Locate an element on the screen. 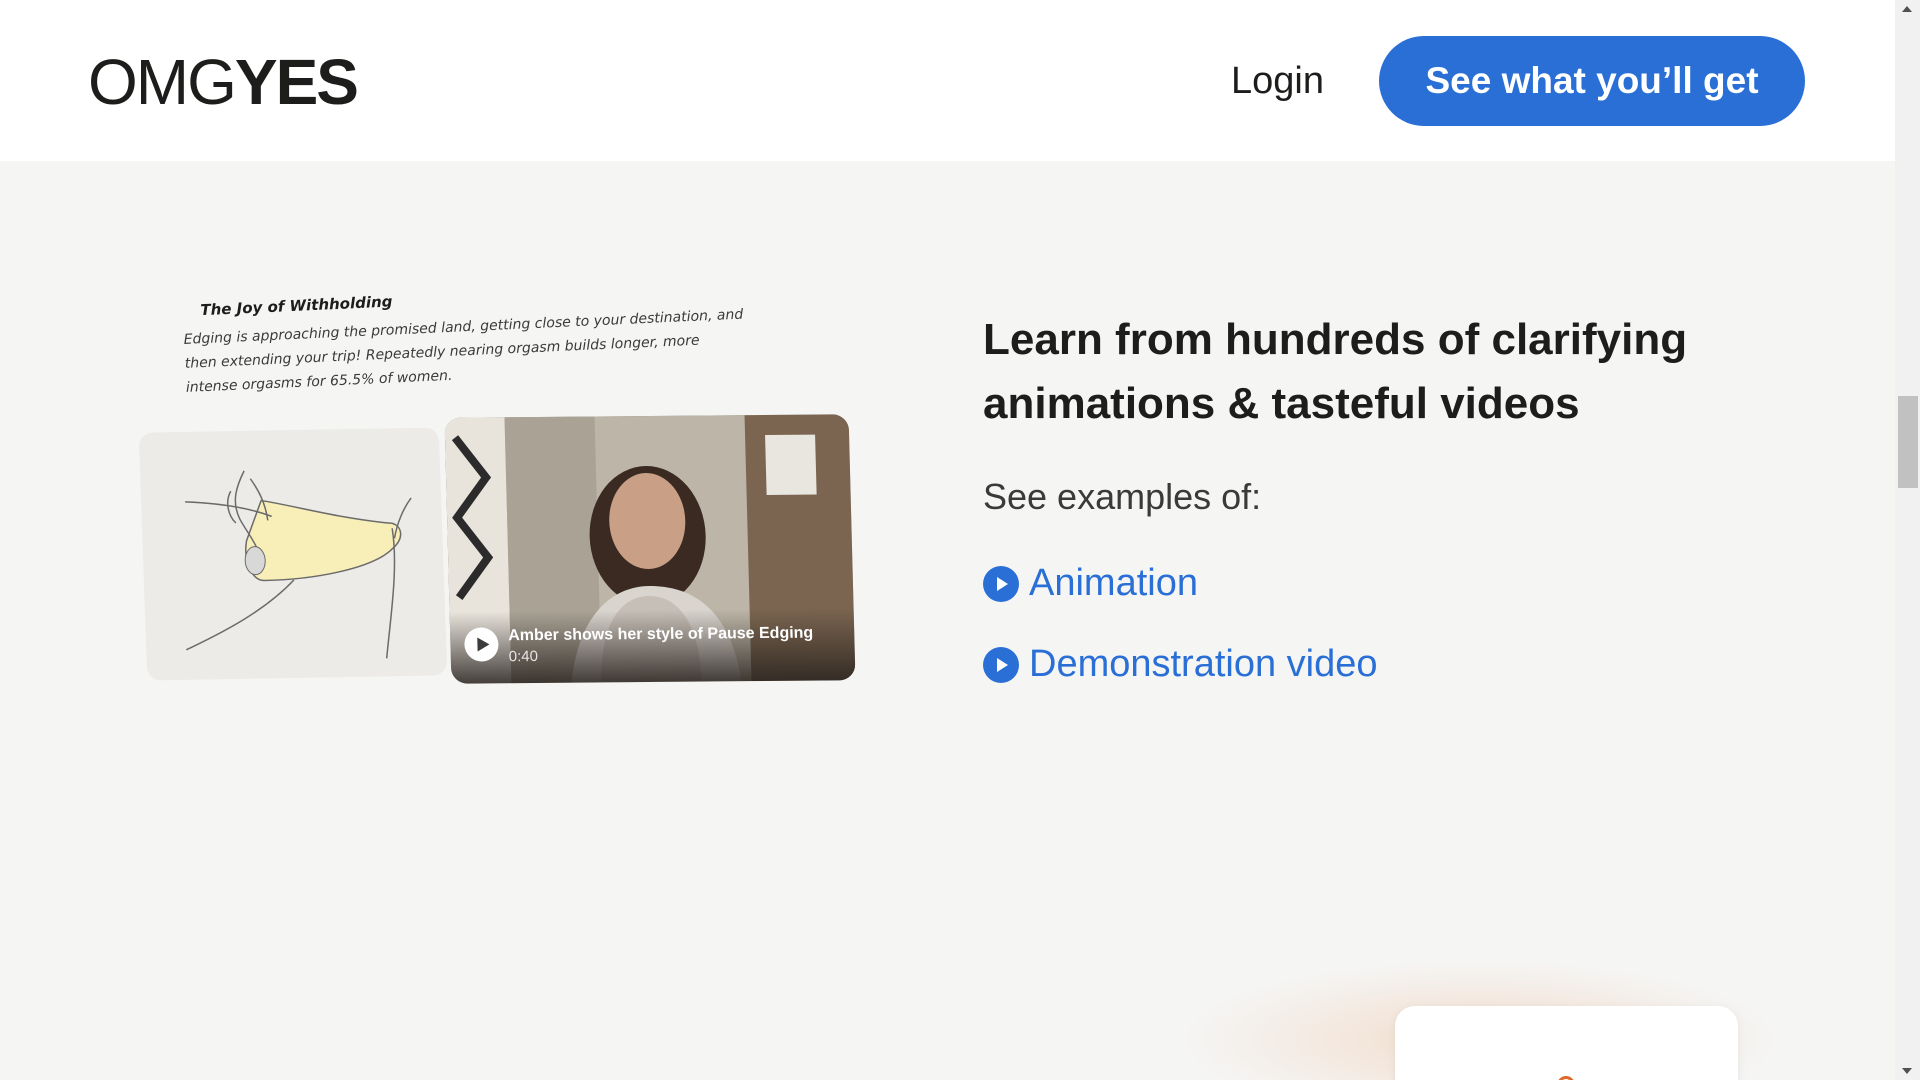 This screenshot has width=1920, height=1080. omgyes-logo: OMGYES is located at coordinates (223, 82).